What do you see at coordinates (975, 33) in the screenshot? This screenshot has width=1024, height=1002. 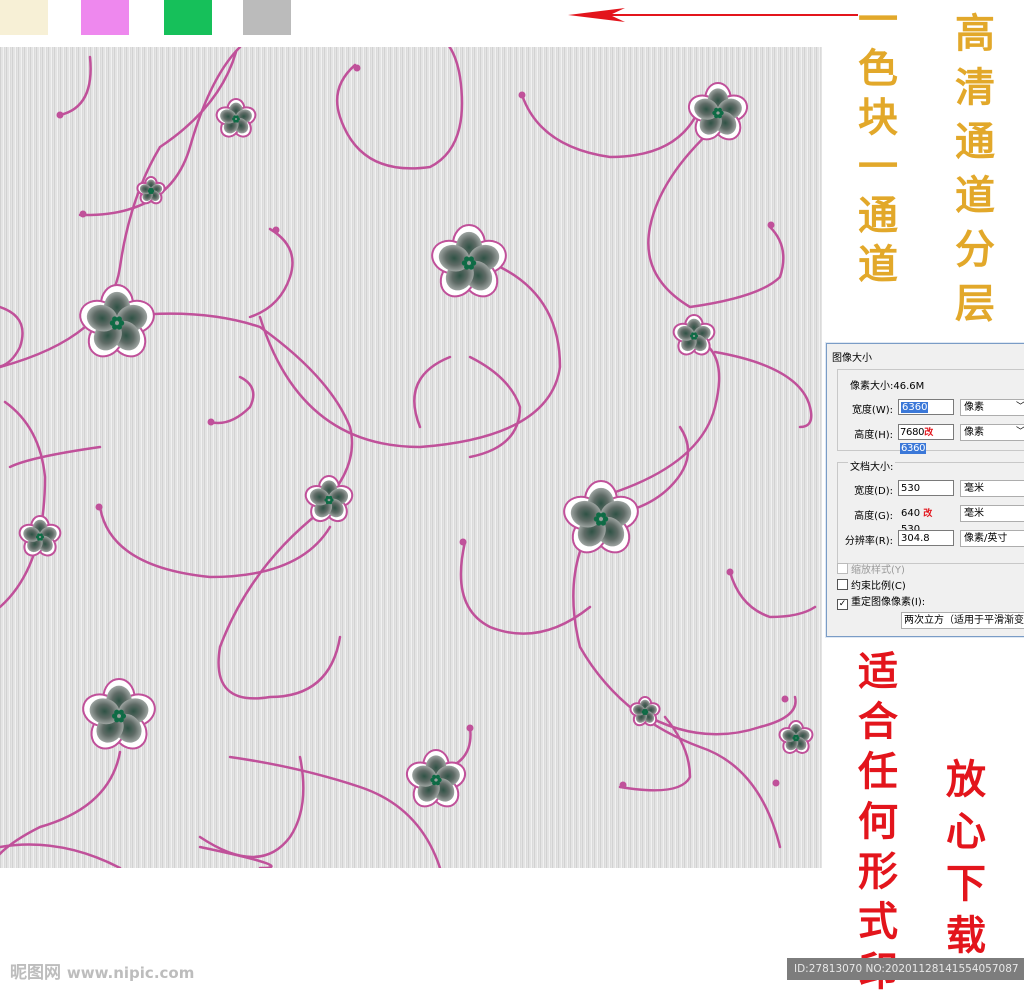 I see `annotation-char: 高` at bounding box center [975, 33].